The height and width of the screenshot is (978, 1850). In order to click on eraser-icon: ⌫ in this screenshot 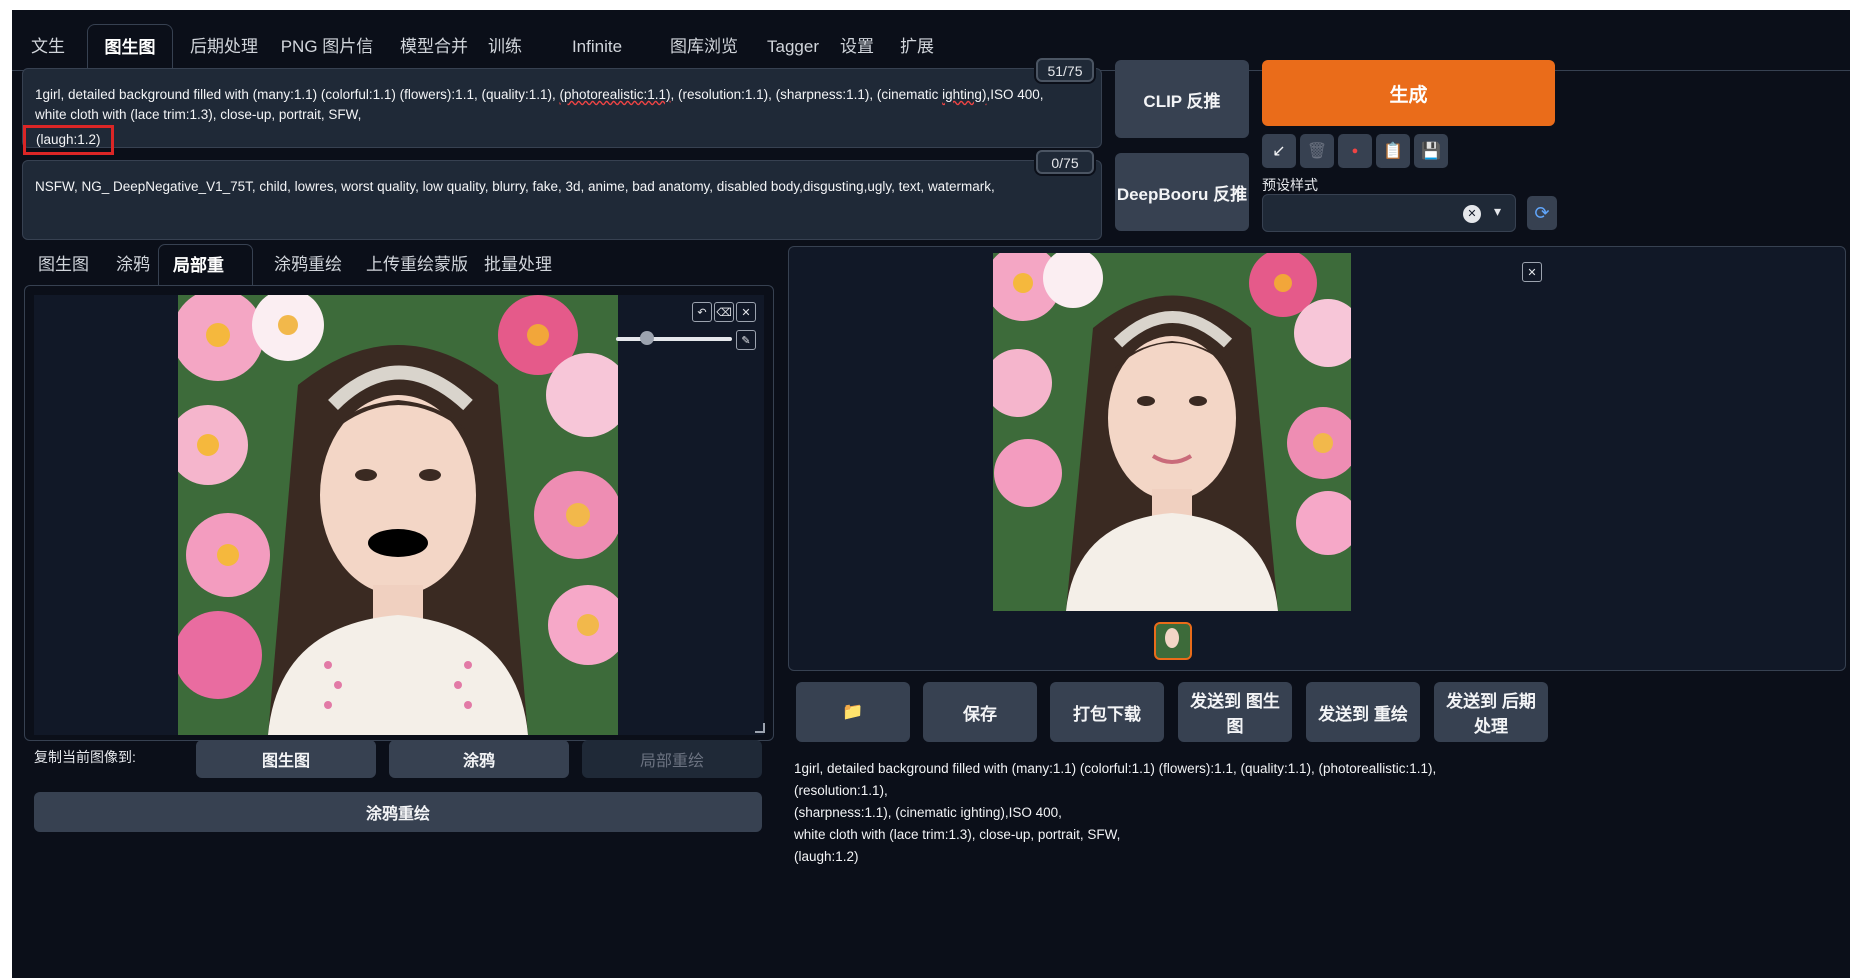, I will do `click(724, 312)`.